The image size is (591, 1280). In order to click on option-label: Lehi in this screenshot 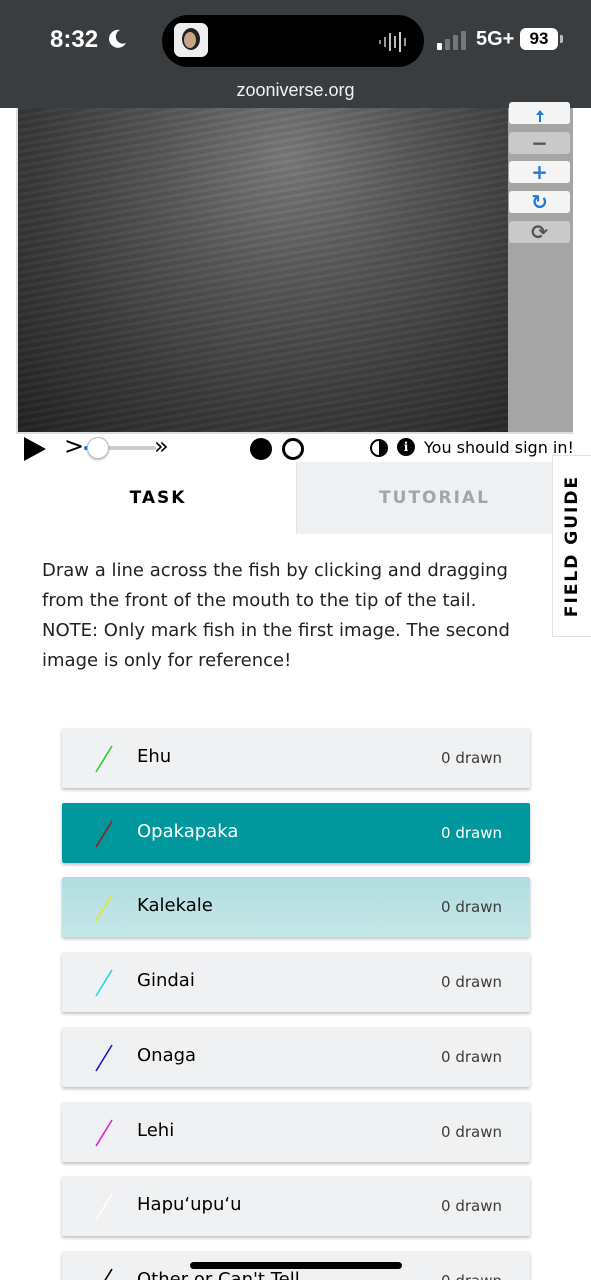, I will do `click(156, 1130)`.